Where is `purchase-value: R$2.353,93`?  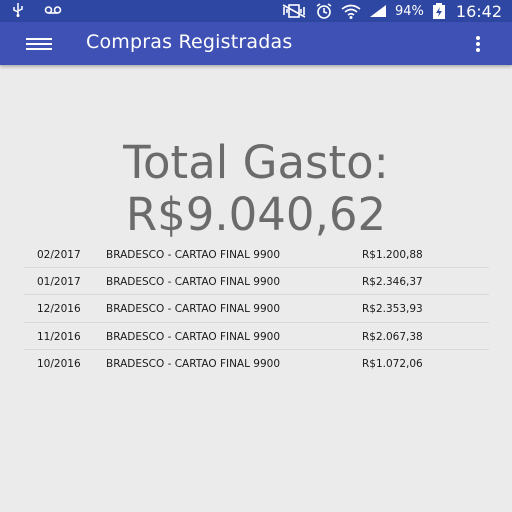 purchase-value: R$2.353,93 is located at coordinates (392, 309).